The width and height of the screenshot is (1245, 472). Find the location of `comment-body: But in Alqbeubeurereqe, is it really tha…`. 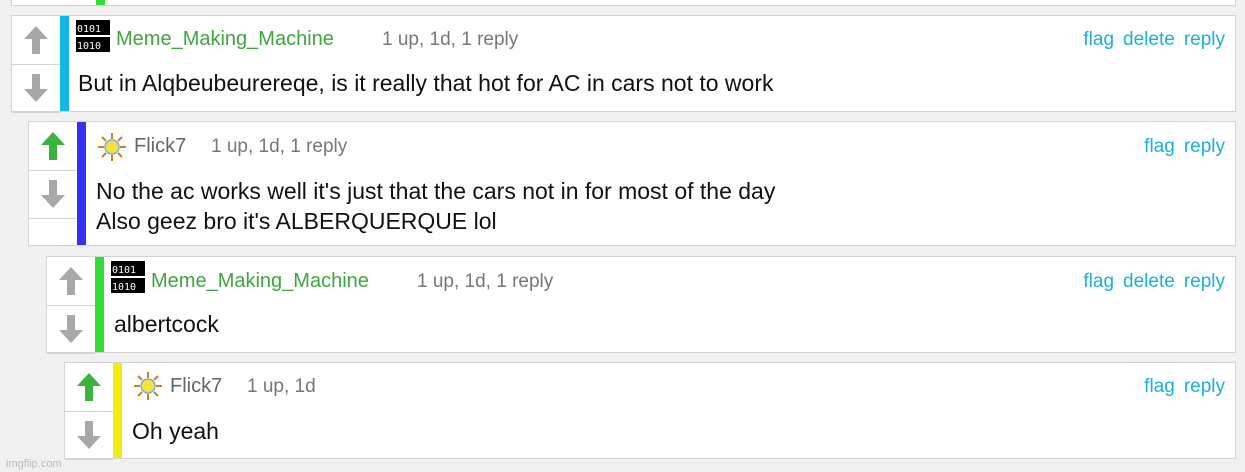

comment-body: But in Alqbeubeurereqe, is it really tha… is located at coordinates (425, 83).